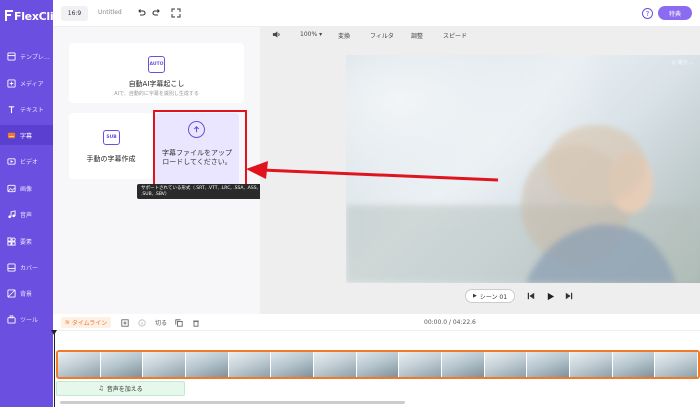  I want to click on subtitle-icon, so click(11, 135).